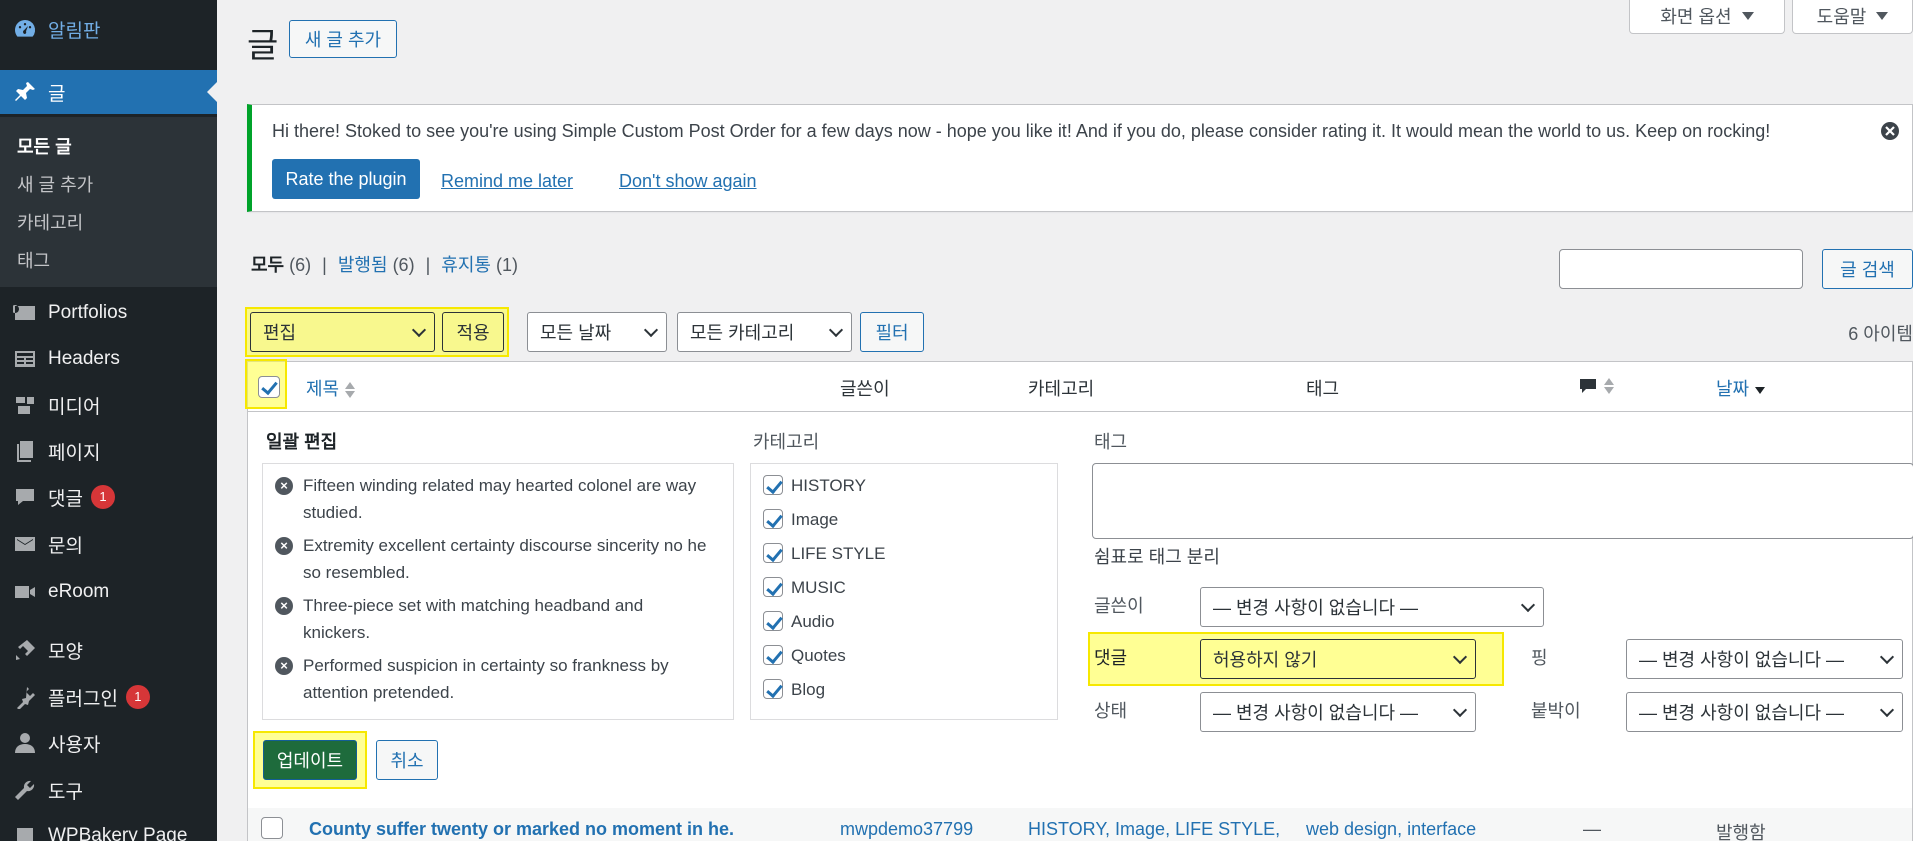  I want to click on submenu-tags: 태그, so click(33, 260).